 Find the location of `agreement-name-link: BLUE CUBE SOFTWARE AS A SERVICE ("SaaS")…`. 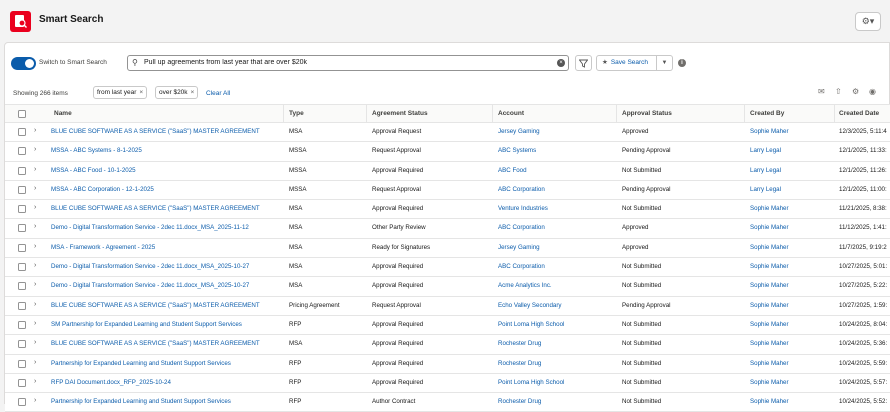

agreement-name-link: BLUE CUBE SOFTWARE AS A SERVICE ("SaaS")… is located at coordinates (165, 343).